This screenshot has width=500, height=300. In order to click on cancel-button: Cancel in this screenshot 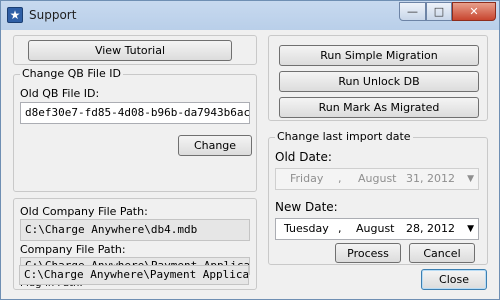, I will do `click(442, 253)`.